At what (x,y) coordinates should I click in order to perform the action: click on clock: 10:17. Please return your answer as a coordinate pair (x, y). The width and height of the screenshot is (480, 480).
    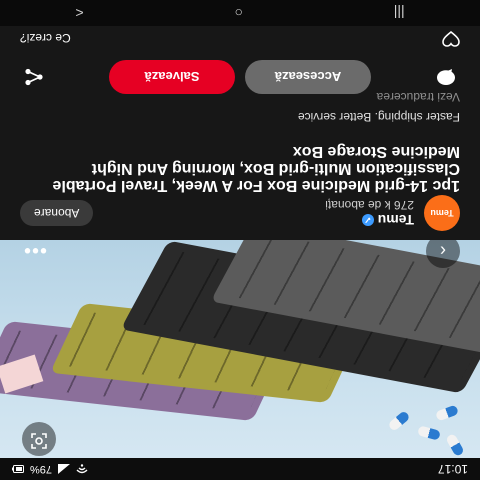
    Looking at the image, I should click on (452, 469).